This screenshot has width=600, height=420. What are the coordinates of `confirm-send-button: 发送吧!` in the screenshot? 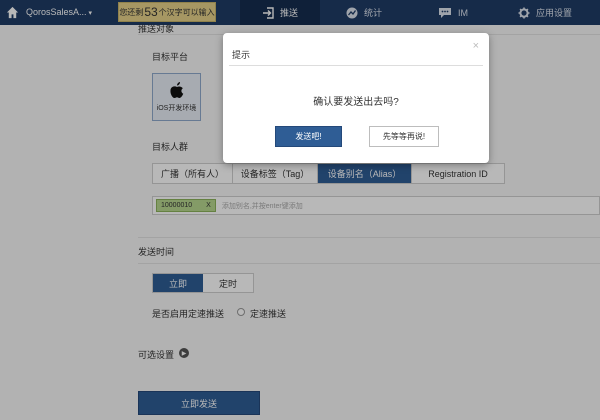 It's located at (308, 136).